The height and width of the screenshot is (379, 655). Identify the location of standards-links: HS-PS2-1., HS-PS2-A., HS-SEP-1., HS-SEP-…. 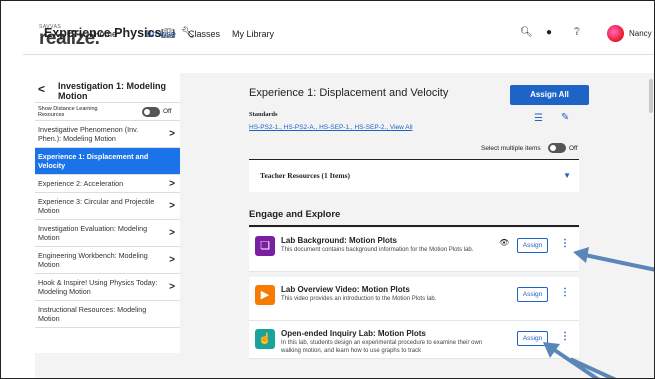
(331, 127).